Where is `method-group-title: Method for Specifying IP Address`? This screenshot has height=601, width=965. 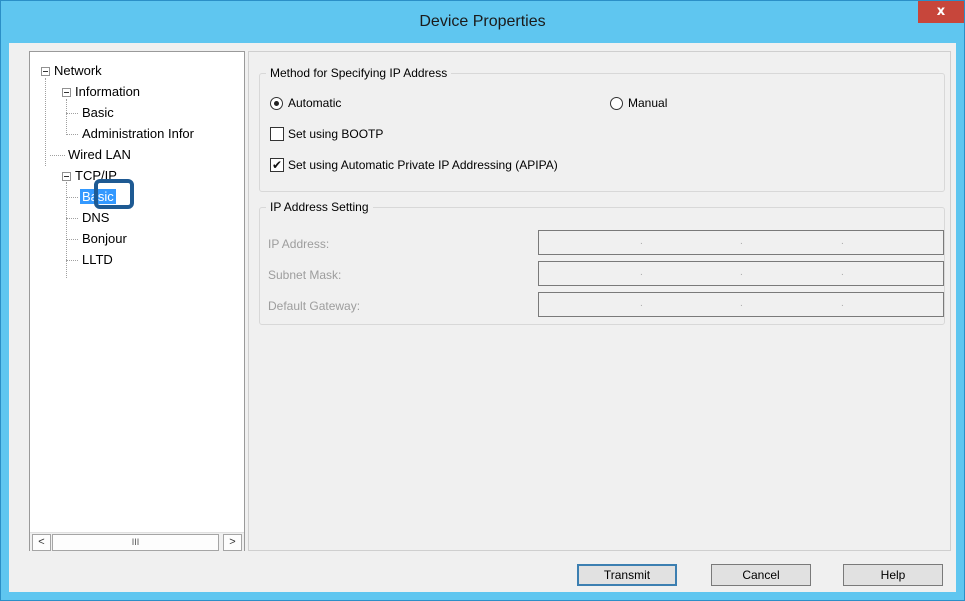 method-group-title: Method for Specifying IP Address is located at coordinates (359, 73).